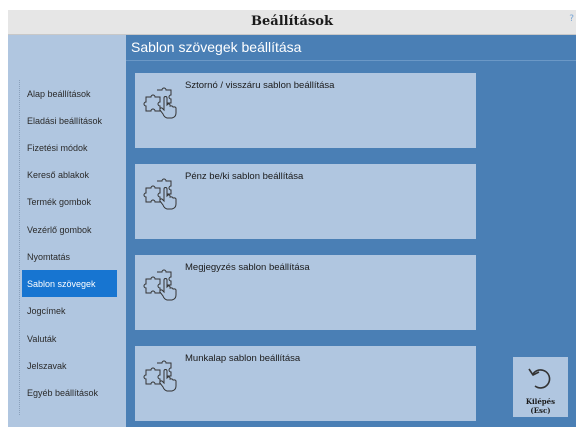 The width and height of the screenshot is (576, 427). What do you see at coordinates (351, 48) in the screenshot?
I see `page-header: Sablon szövegek beállítása` at bounding box center [351, 48].